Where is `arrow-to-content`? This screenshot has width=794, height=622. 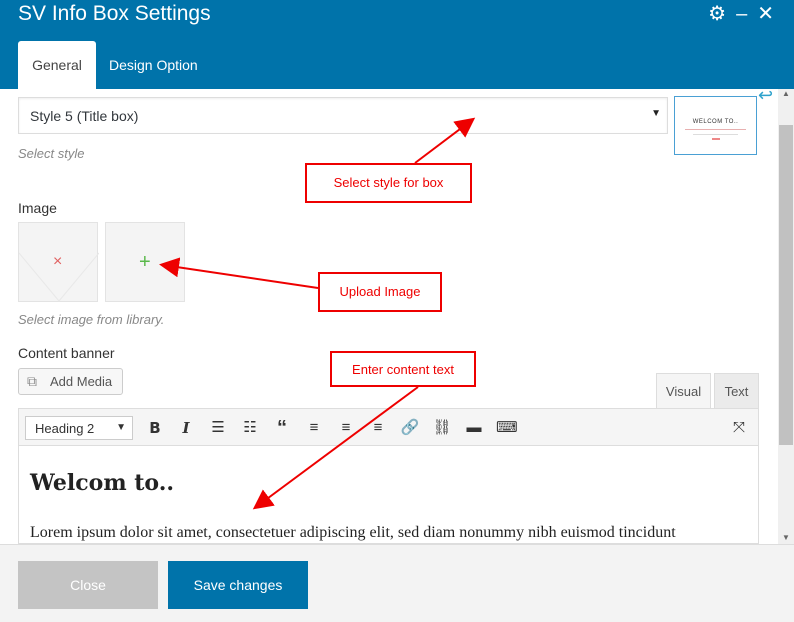
arrow-to-content is located at coordinates (335, 448).